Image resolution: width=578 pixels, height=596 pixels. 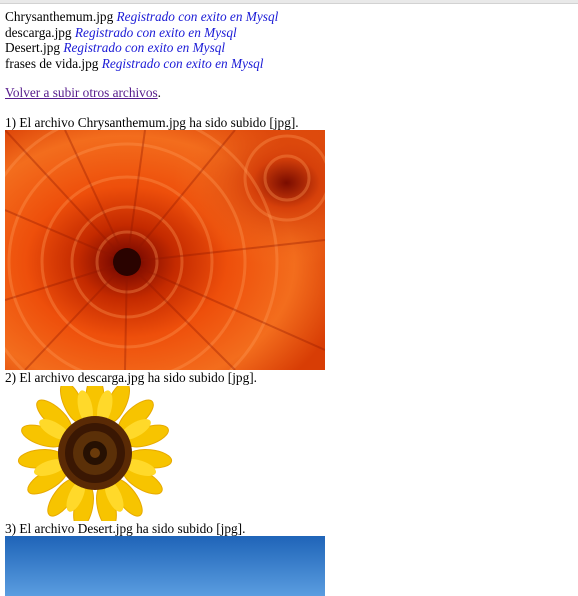 What do you see at coordinates (289, 48) in the screenshot?
I see `upload-line: Desert.jpg Registrado con exito en Mysql` at bounding box center [289, 48].